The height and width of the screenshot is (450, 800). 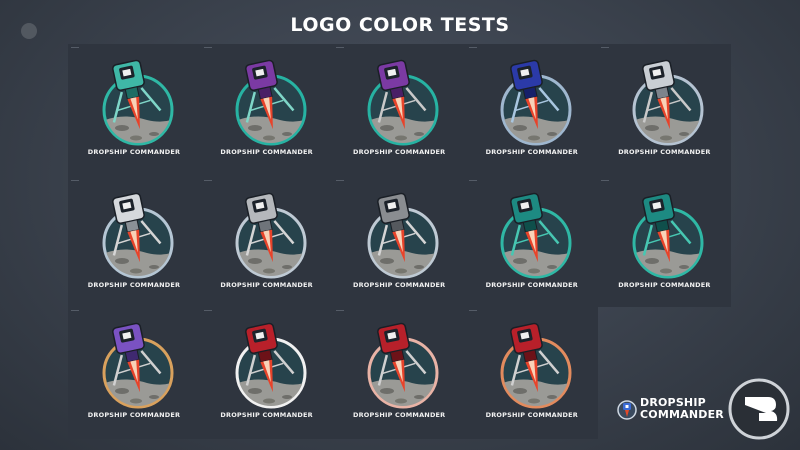 I want to click on dropship-commander-wordmark: DROPSHIP COMMANDER, so click(x=671, y=410).